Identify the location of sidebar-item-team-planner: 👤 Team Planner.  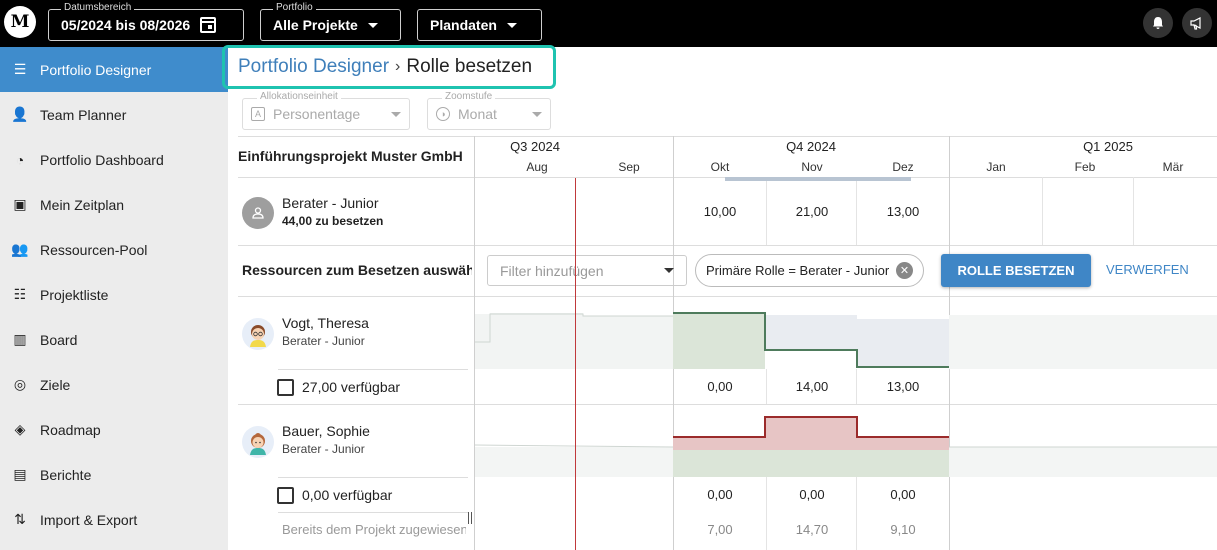
(114, 114).